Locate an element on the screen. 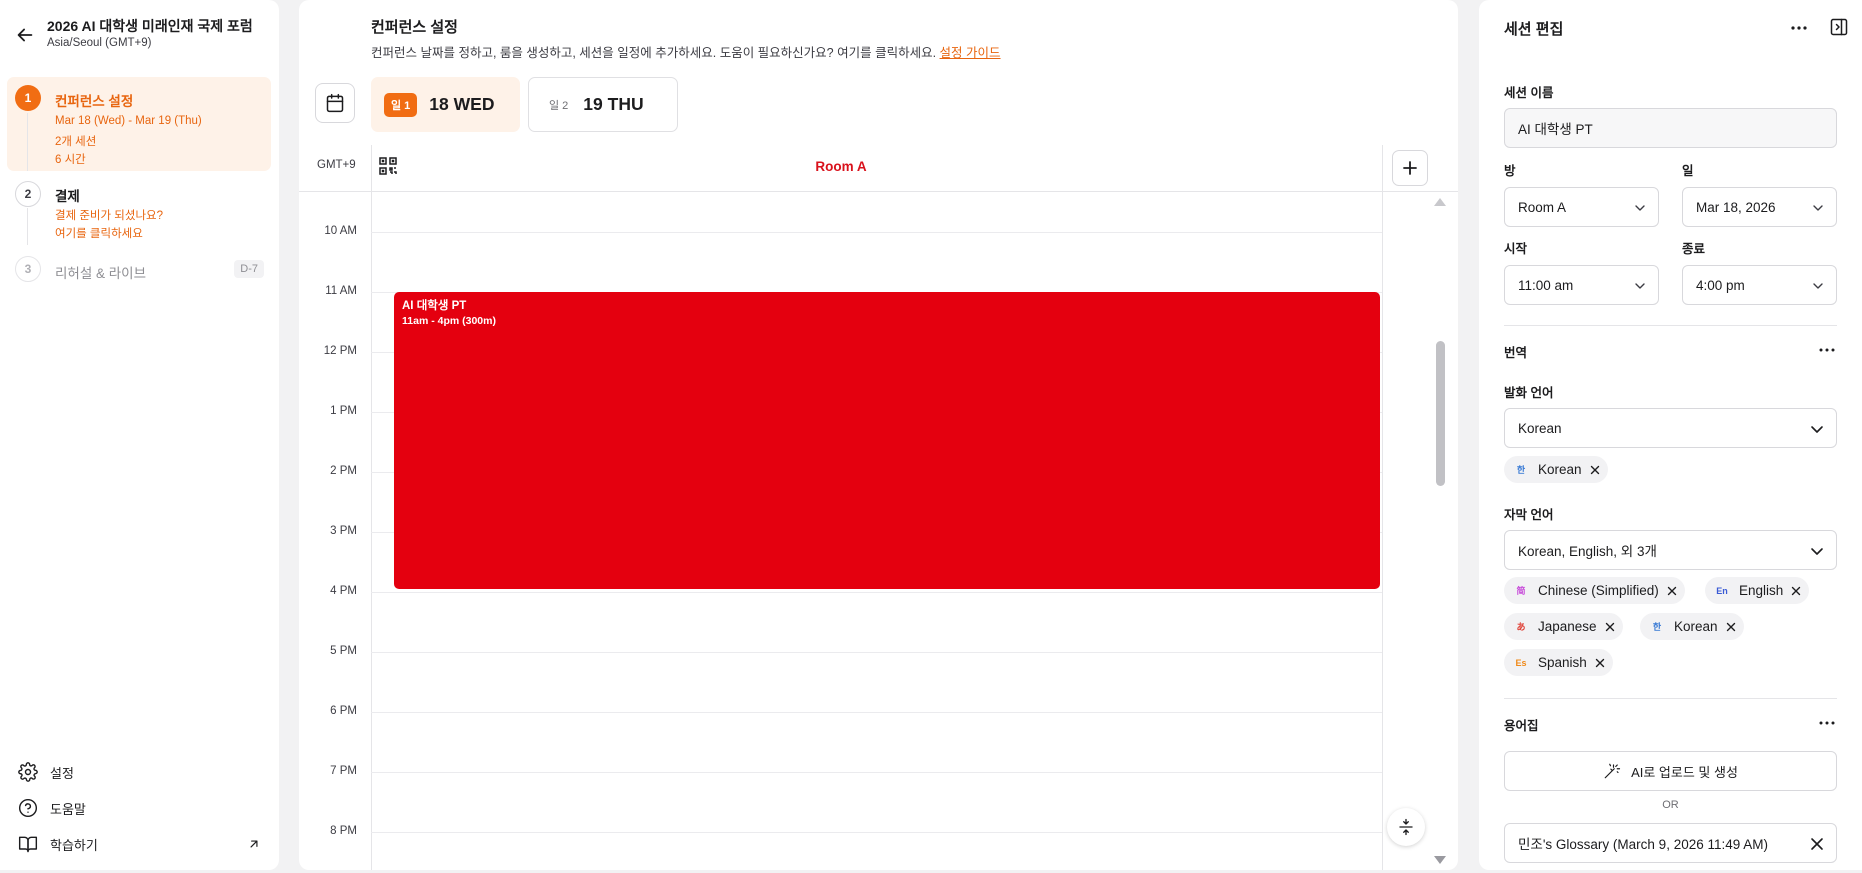 This screenshot has height=873, width=1862. selected-glossary: 민조's Glossary (March 9, 2026 11:49 AM) is located at coordinates (1670, 843).